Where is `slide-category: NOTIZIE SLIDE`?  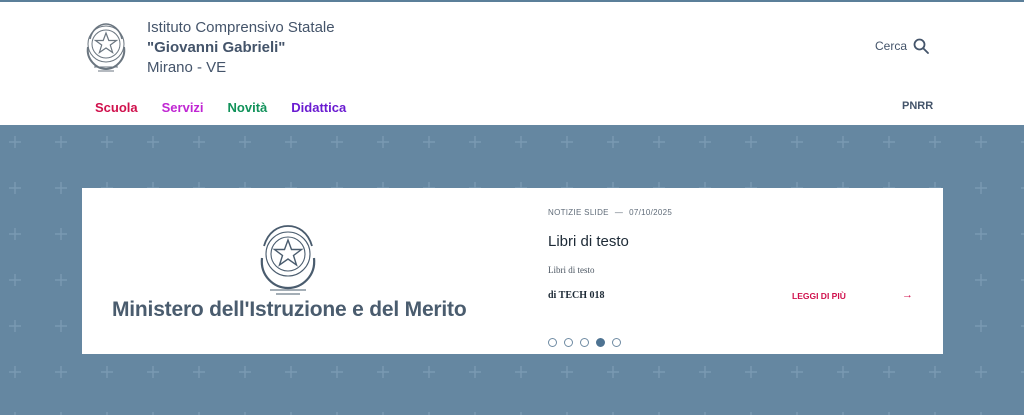 slide-category: NOTIZIE SLIDE is located at coordinates (578, 212).